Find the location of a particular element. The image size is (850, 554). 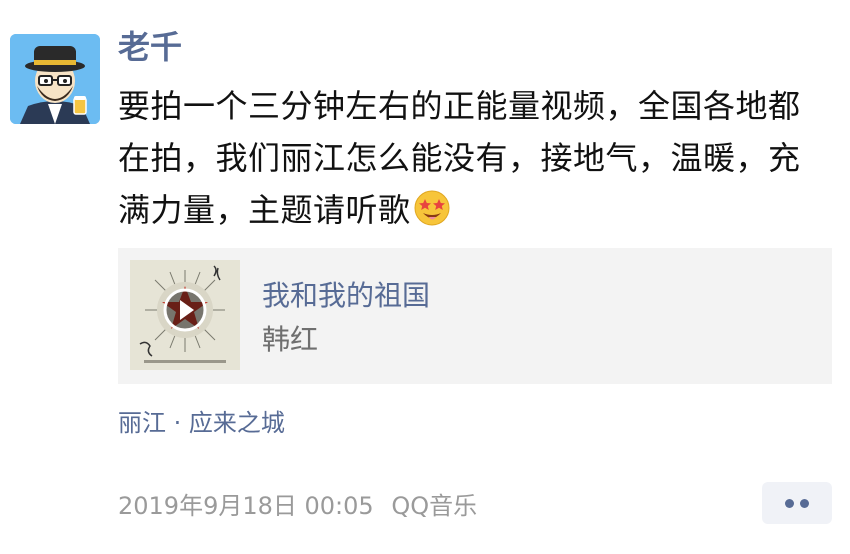

album-cover-red-star-play-icon is located at coordinates (185, 315).